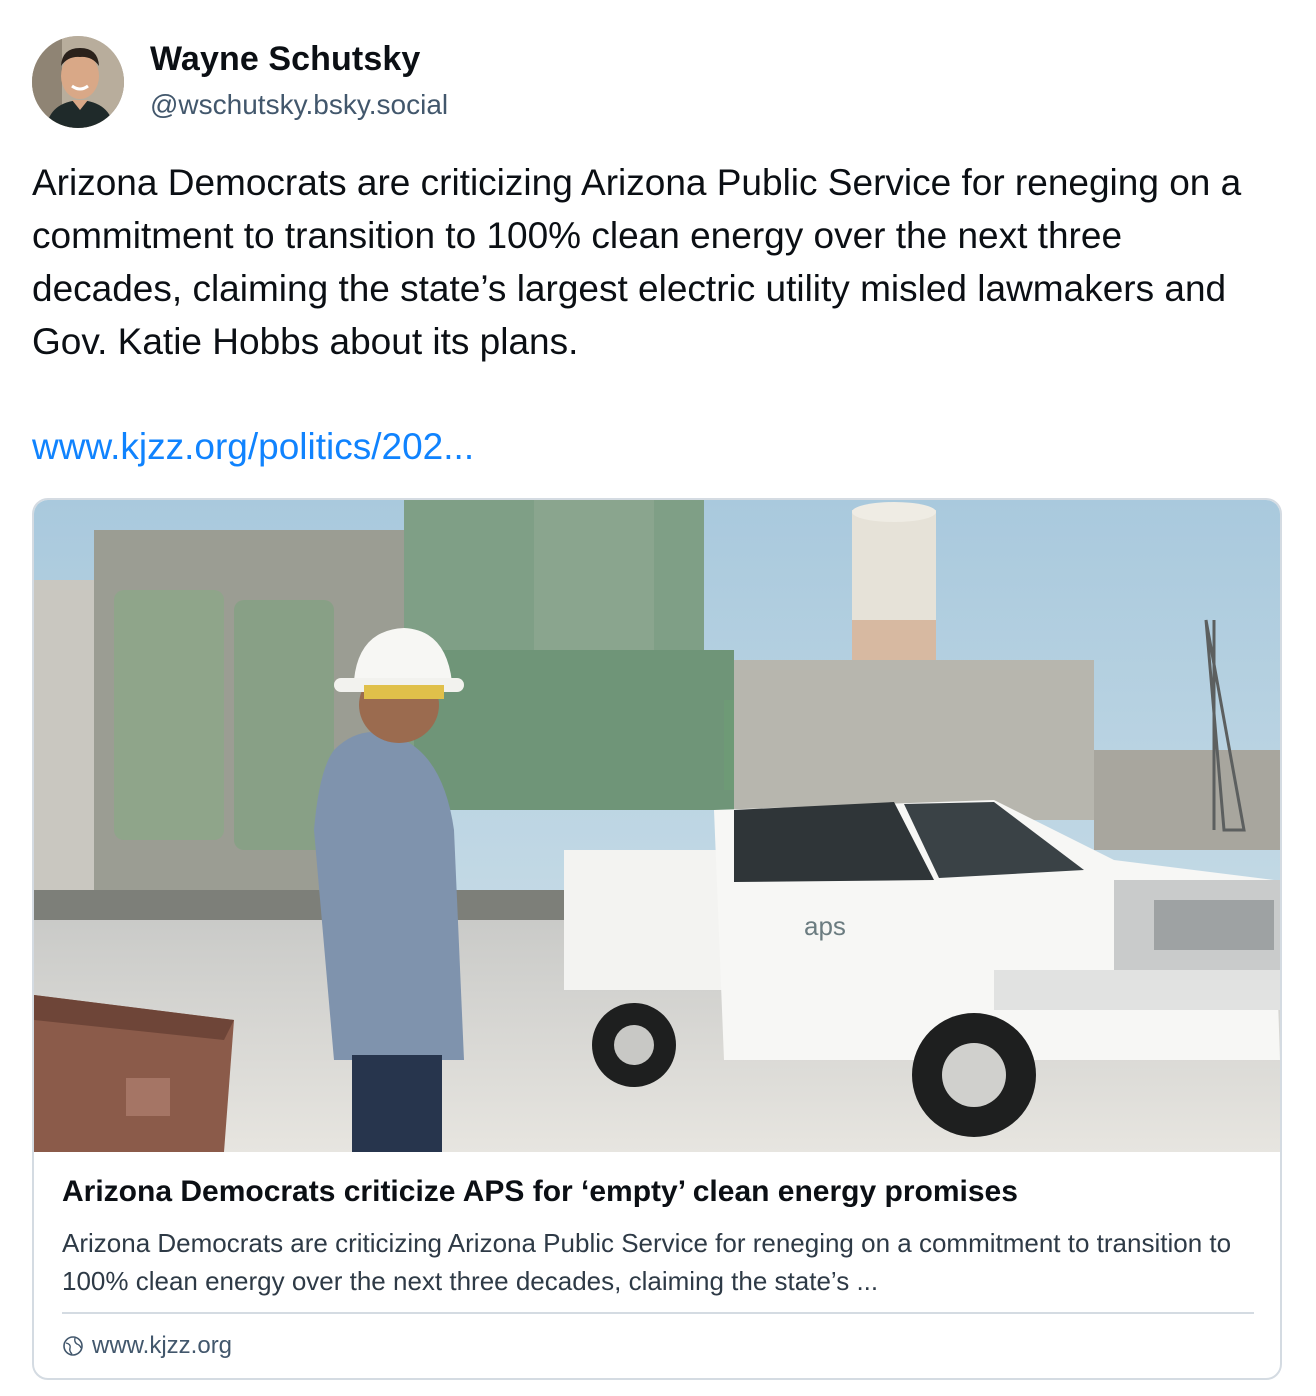 Image resolution: width=1316 pixels, height=1396 pixels. Describe the element at coordinates (299, 80) in the screenshot. I see `author-names: Wayne Schutsky @wschutsky.bsky.social` at that location.